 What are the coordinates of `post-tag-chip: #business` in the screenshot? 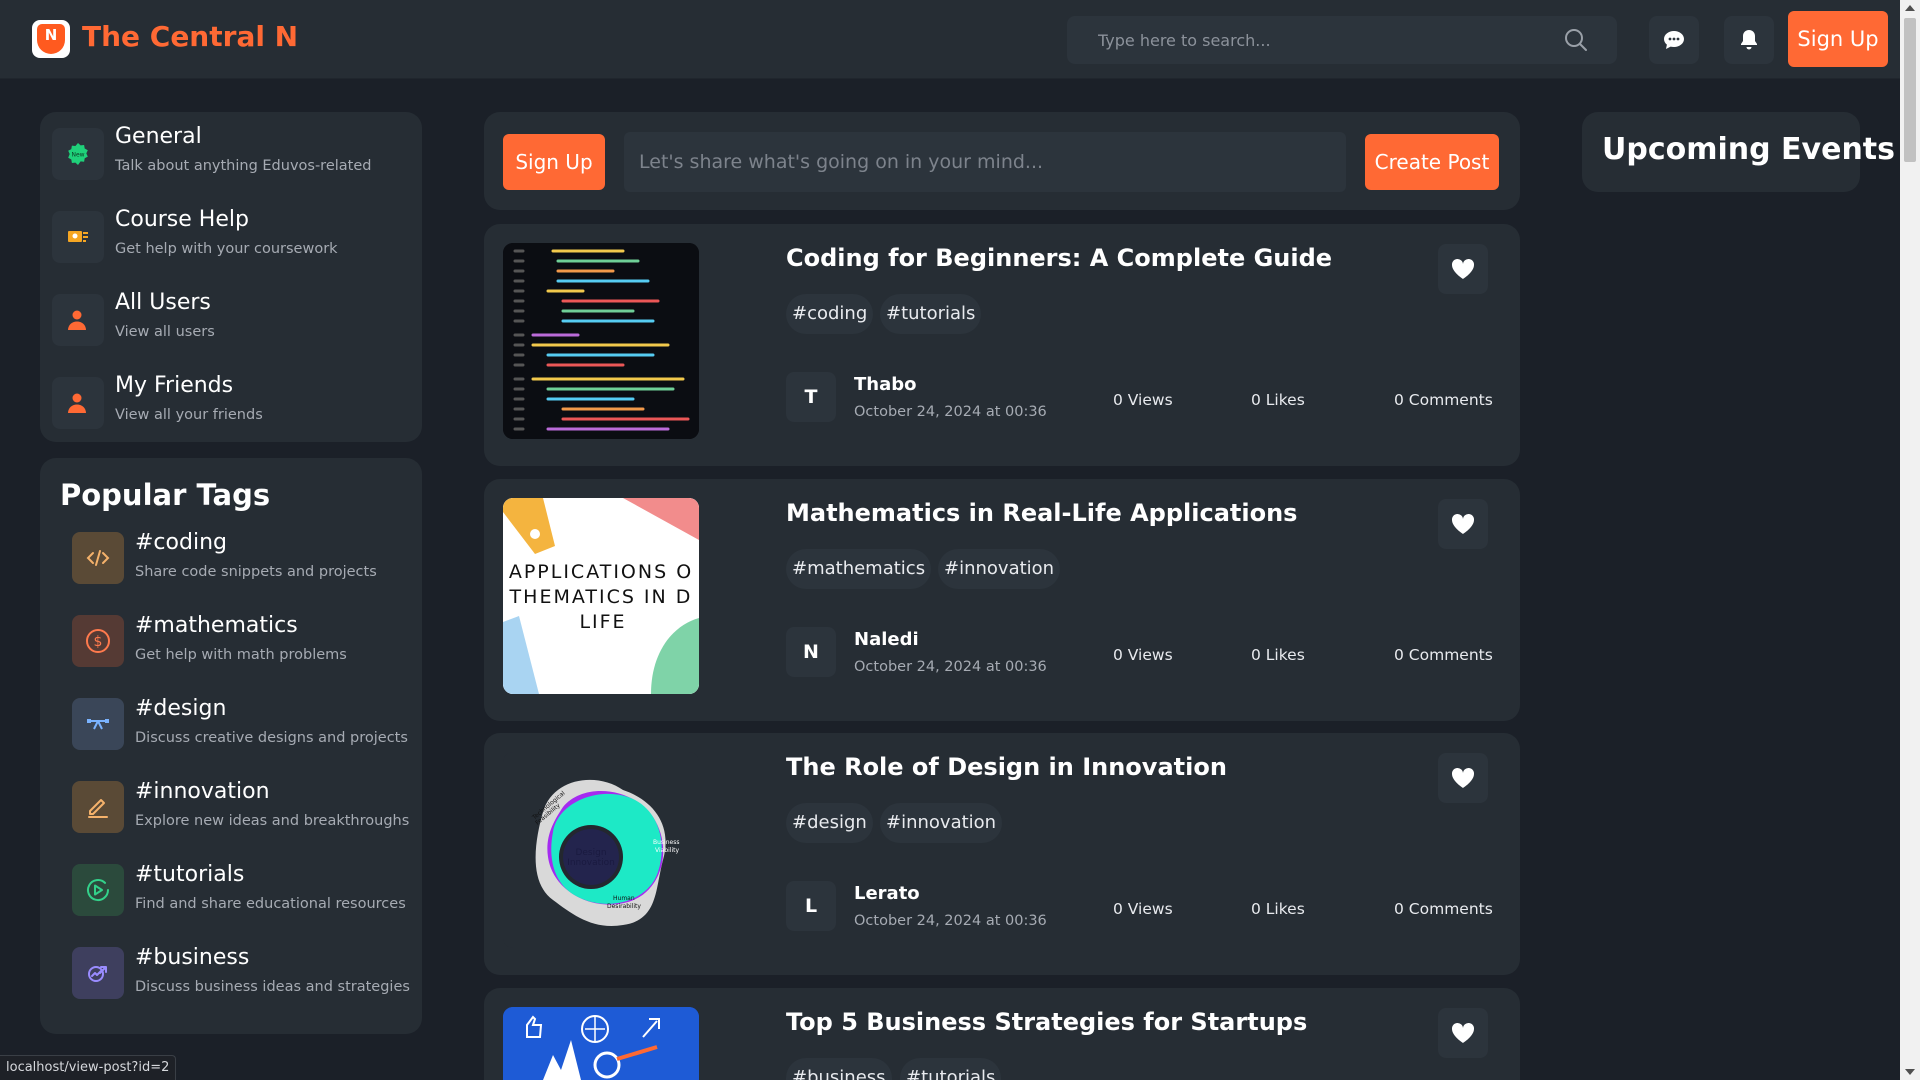 It's located at (839, 1069).